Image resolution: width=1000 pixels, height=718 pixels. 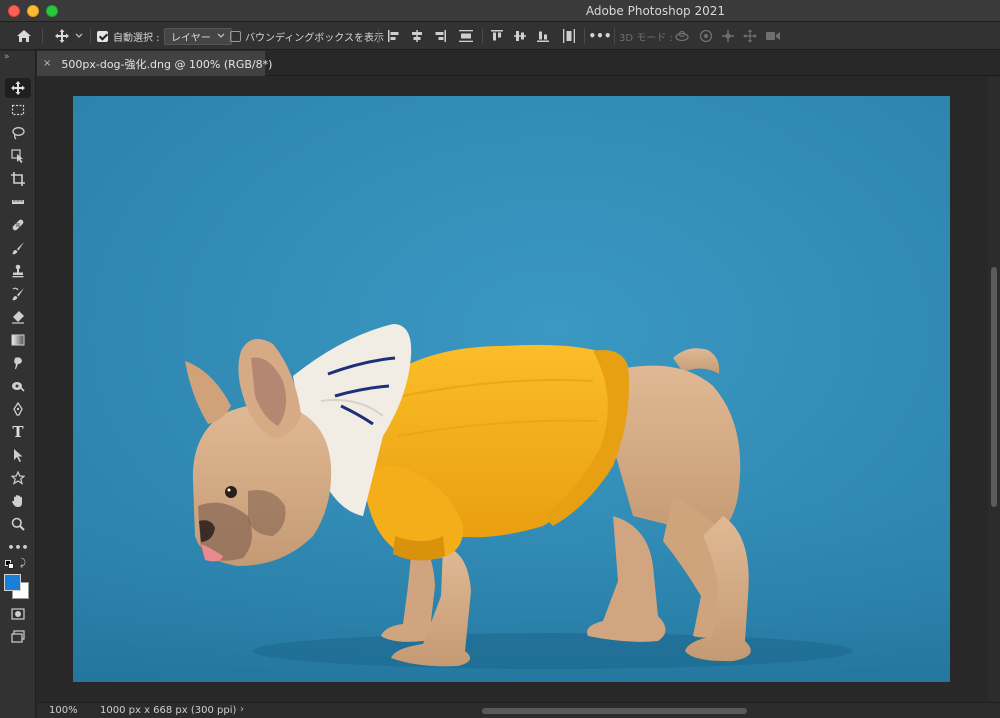 I want to click on object-selection-tool, so click(x=18, y=156).